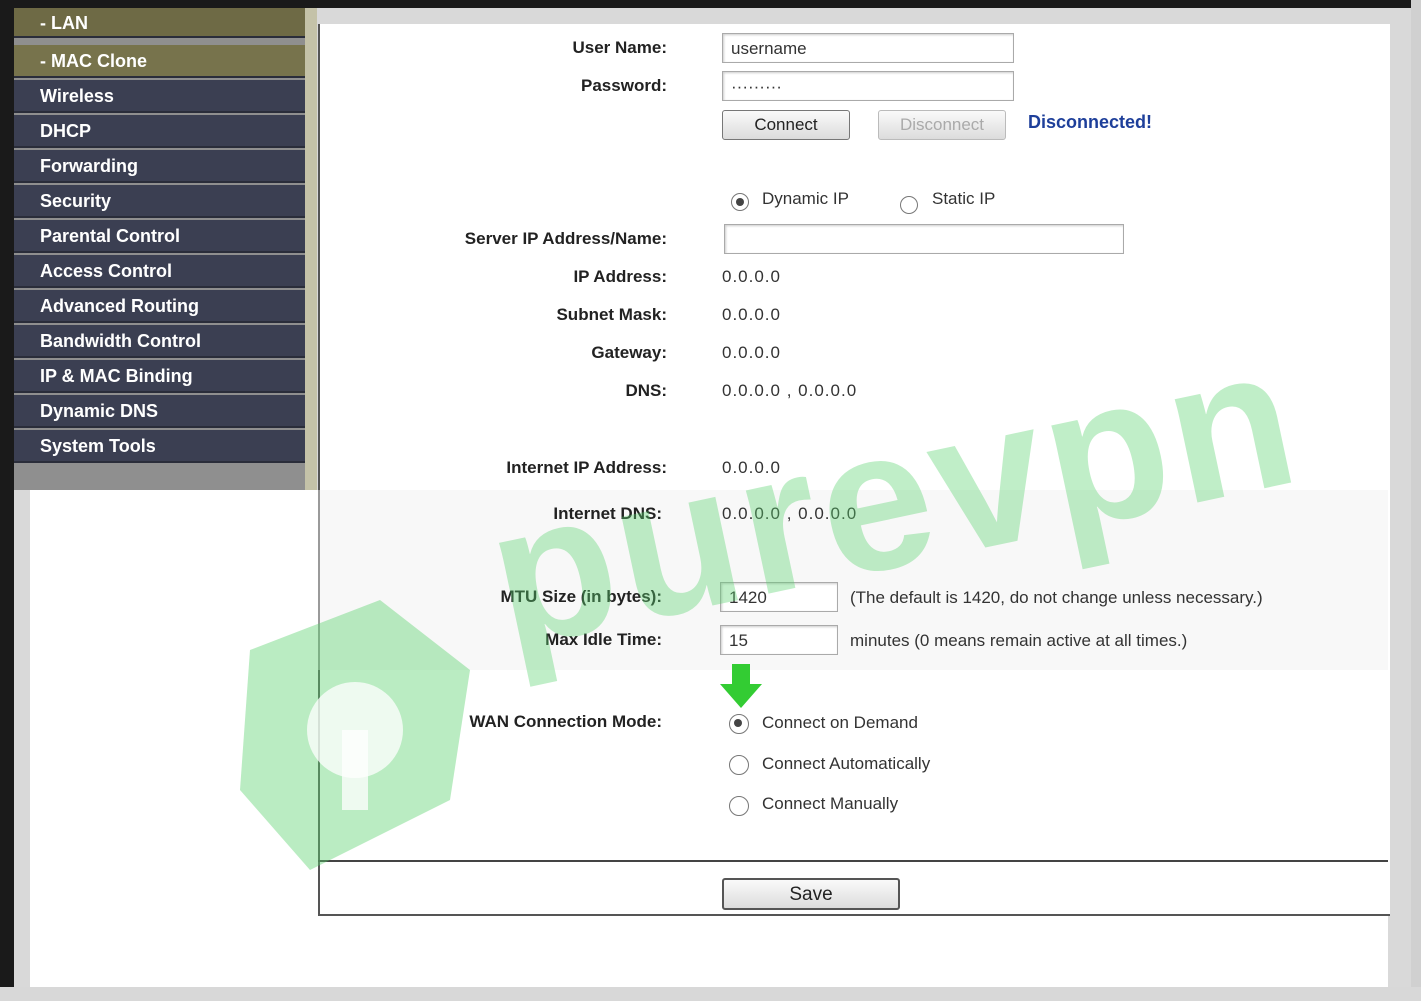 This screenshot has width=1421, height=1001. What do you see at coordinates (811, 894) in the screenshot?
I see `save-button: Save` at bounding box center [811, 894].